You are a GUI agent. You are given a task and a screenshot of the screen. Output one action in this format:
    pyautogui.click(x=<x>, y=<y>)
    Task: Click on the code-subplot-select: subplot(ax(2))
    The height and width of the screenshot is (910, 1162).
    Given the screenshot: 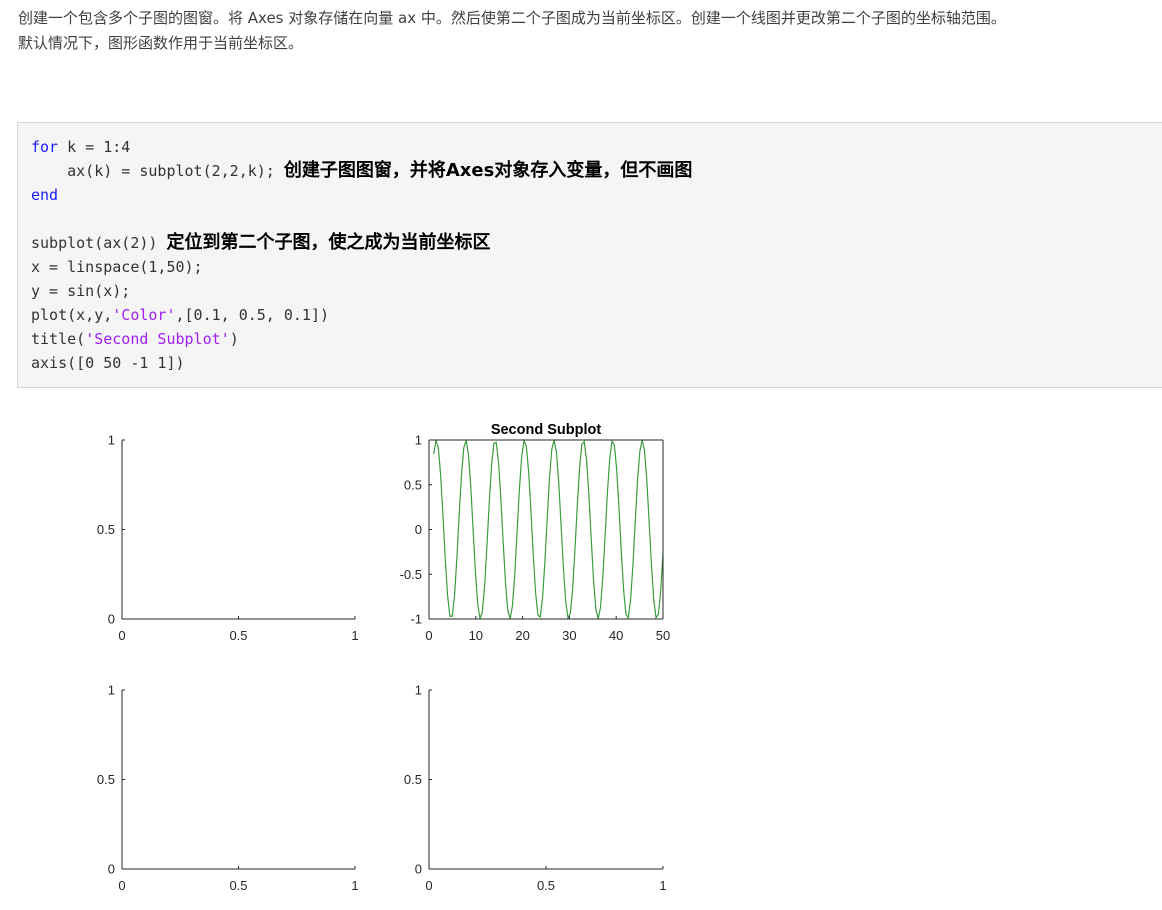 What is the action you would take?
    pyautogui.click(x=99, y=243)
    